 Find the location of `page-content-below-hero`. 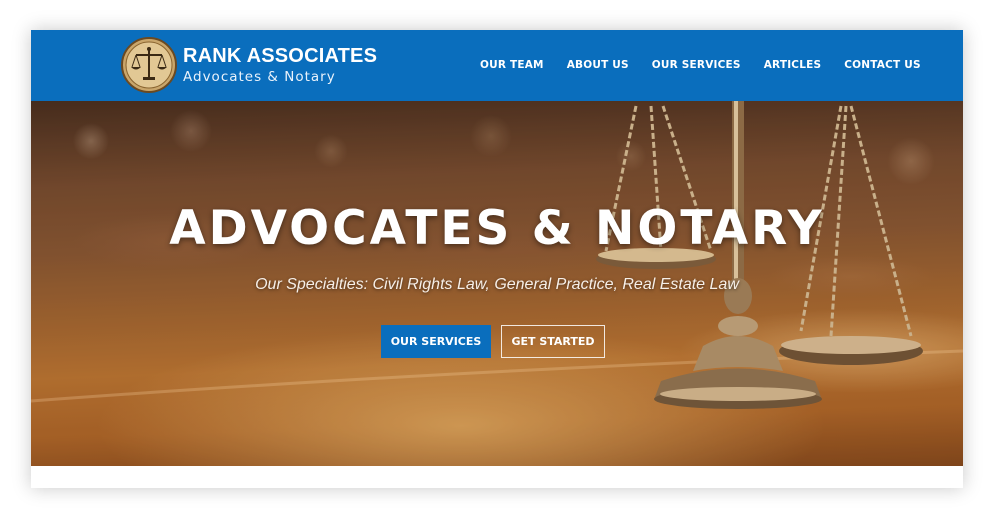

page-content-below-hero is located at coordinates (497, 477).